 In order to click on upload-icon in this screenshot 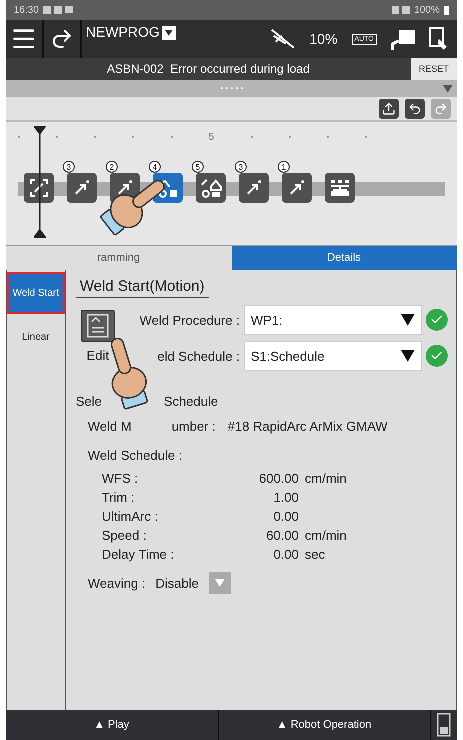, I will do `click(389, 109)`.